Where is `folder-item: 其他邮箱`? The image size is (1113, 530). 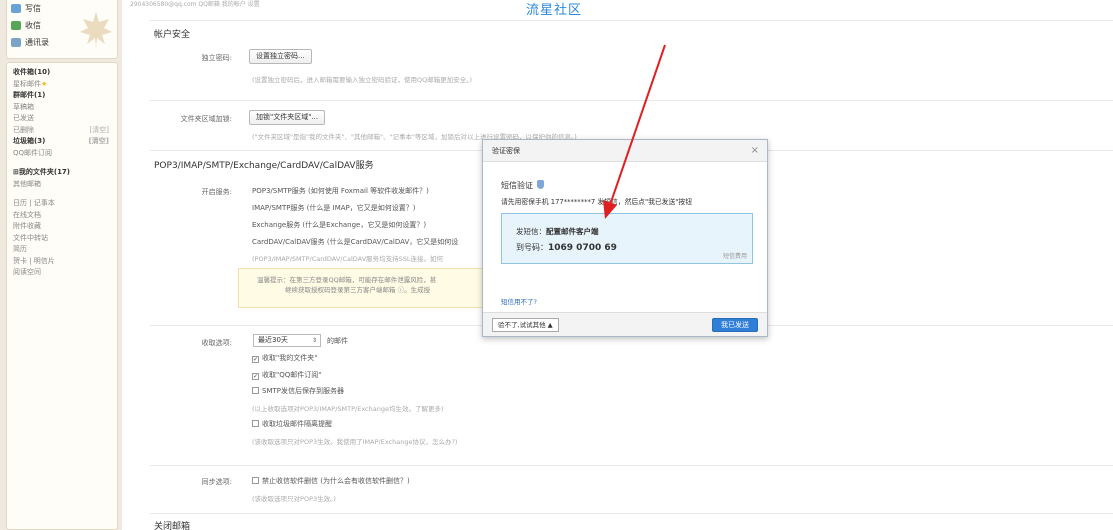 folder-item: 其他邮箱 is located at coordinates (65, 185).